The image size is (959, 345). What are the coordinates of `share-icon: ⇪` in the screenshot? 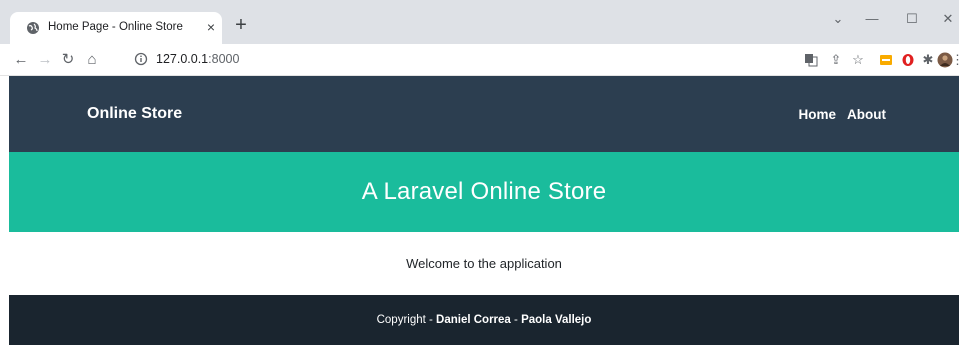 It's located at (836, 60).